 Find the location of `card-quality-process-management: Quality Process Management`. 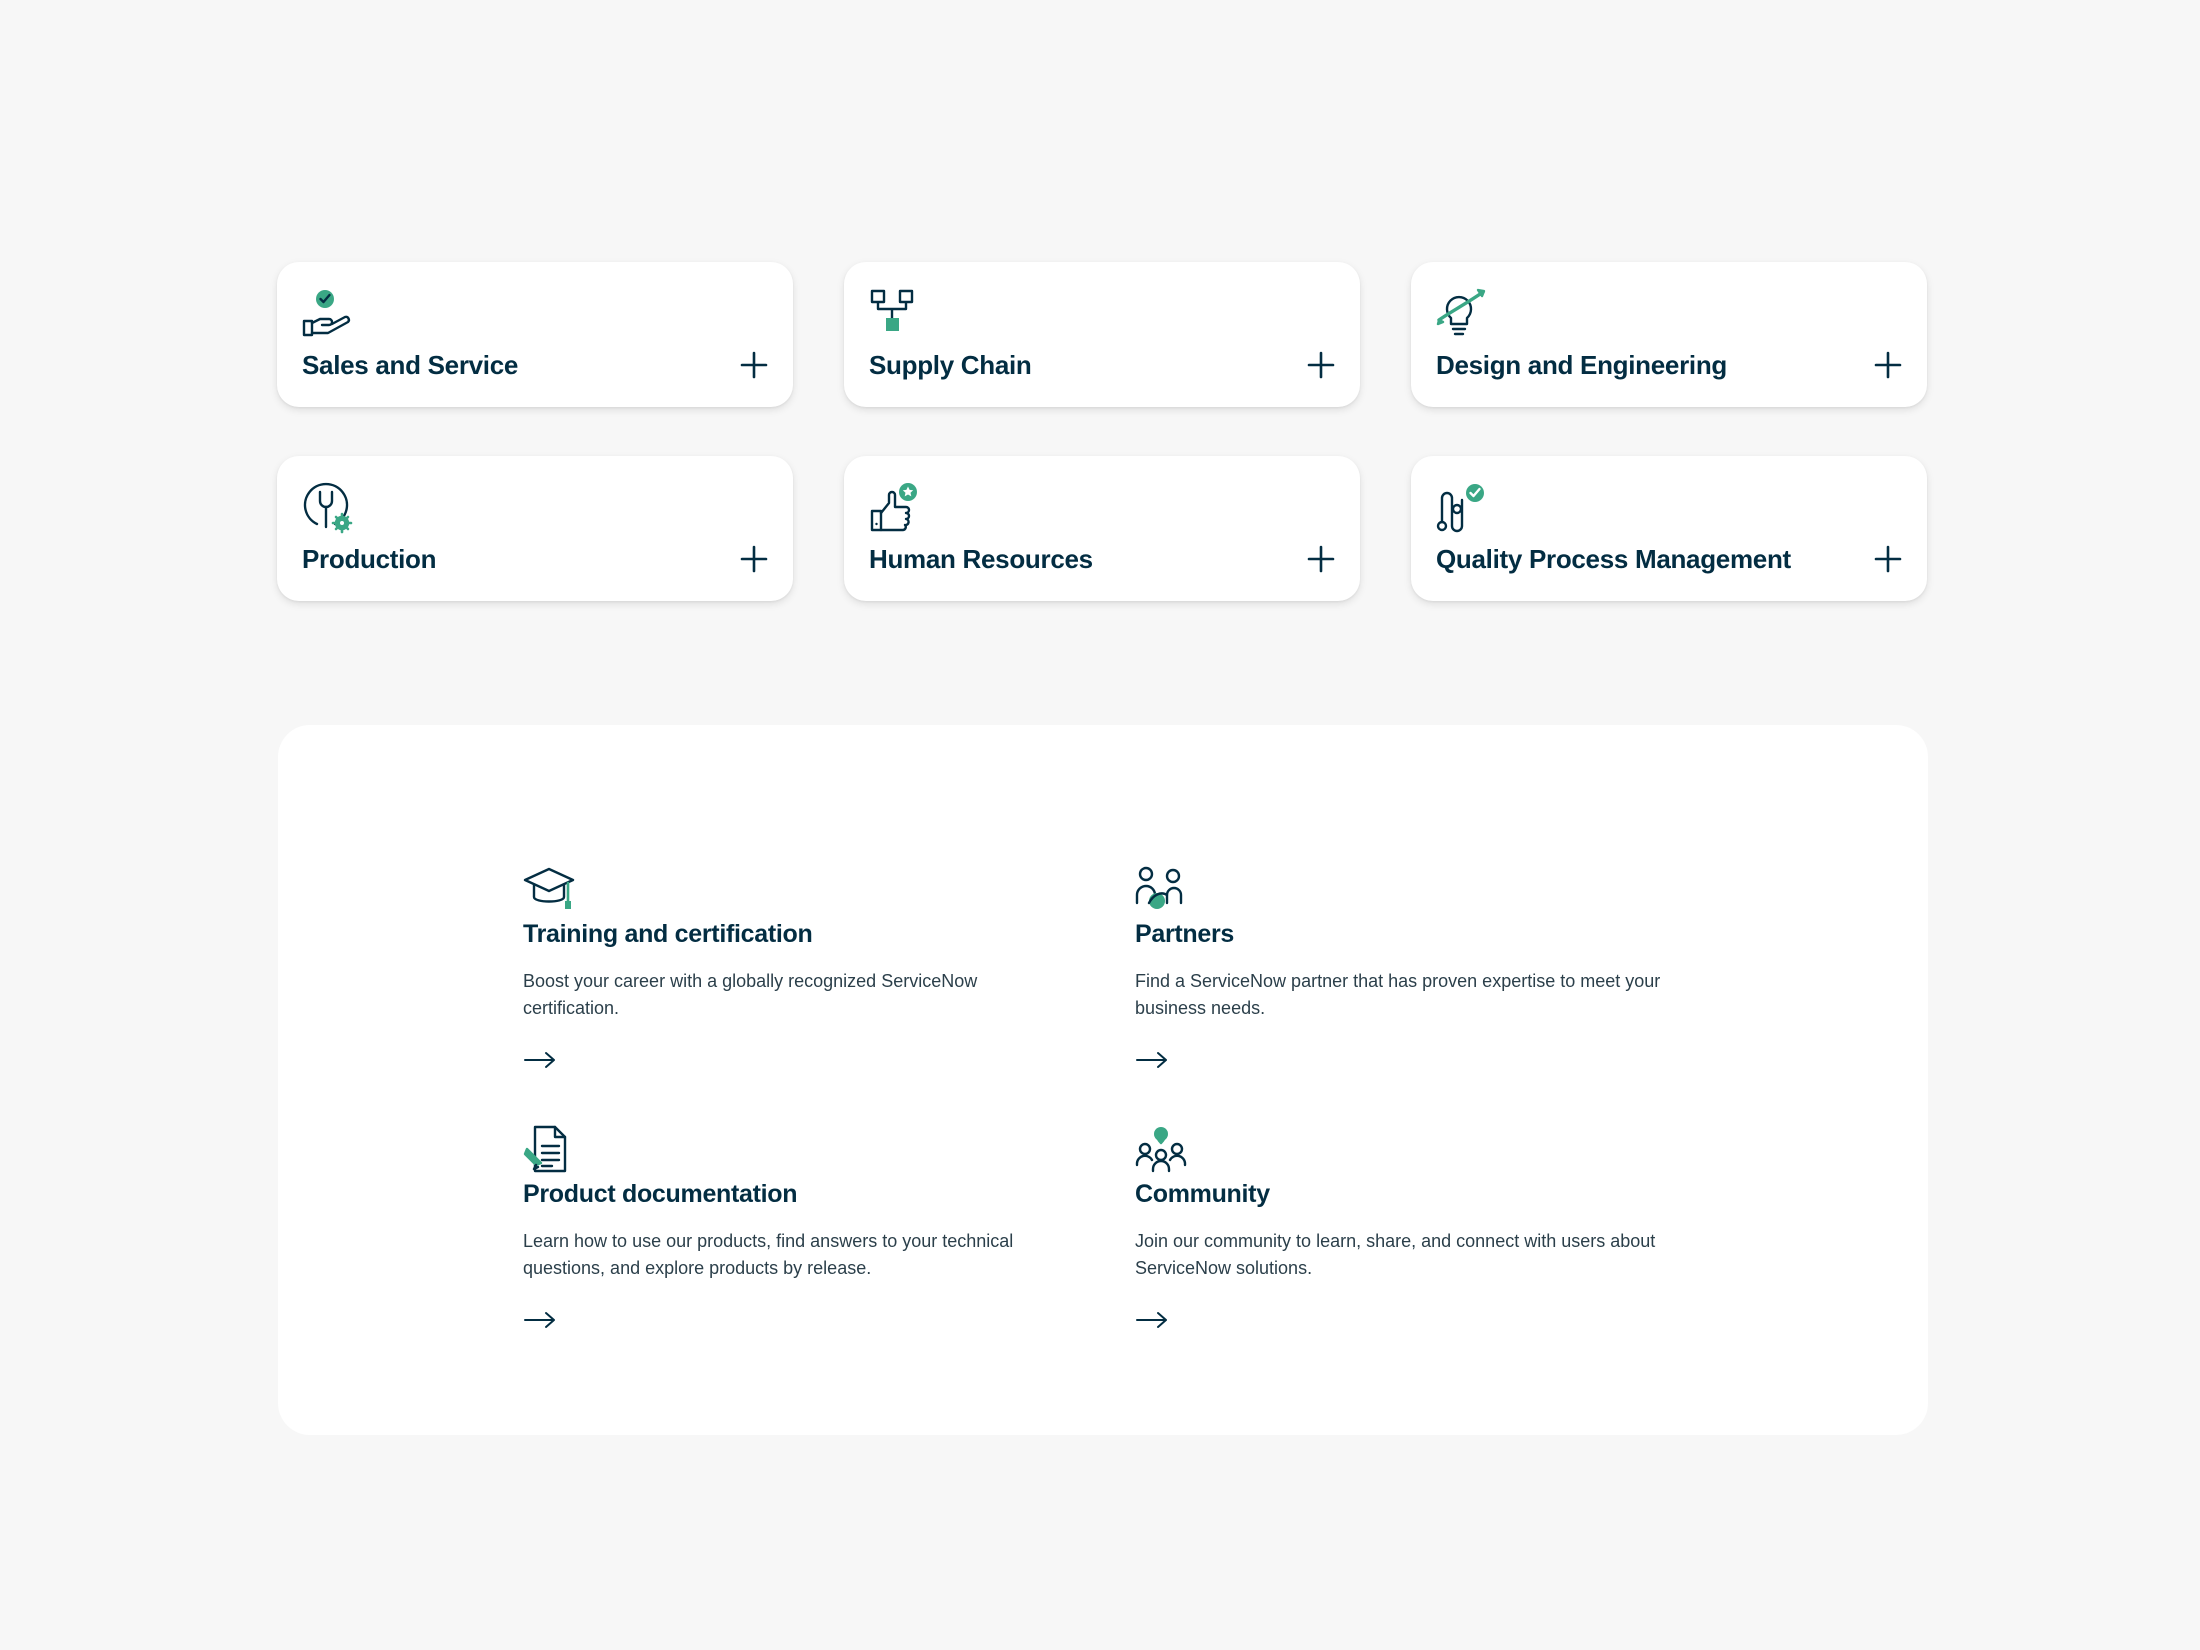

card-quality-process-management: Quality Process Management is located at coordinates (1669, 528).